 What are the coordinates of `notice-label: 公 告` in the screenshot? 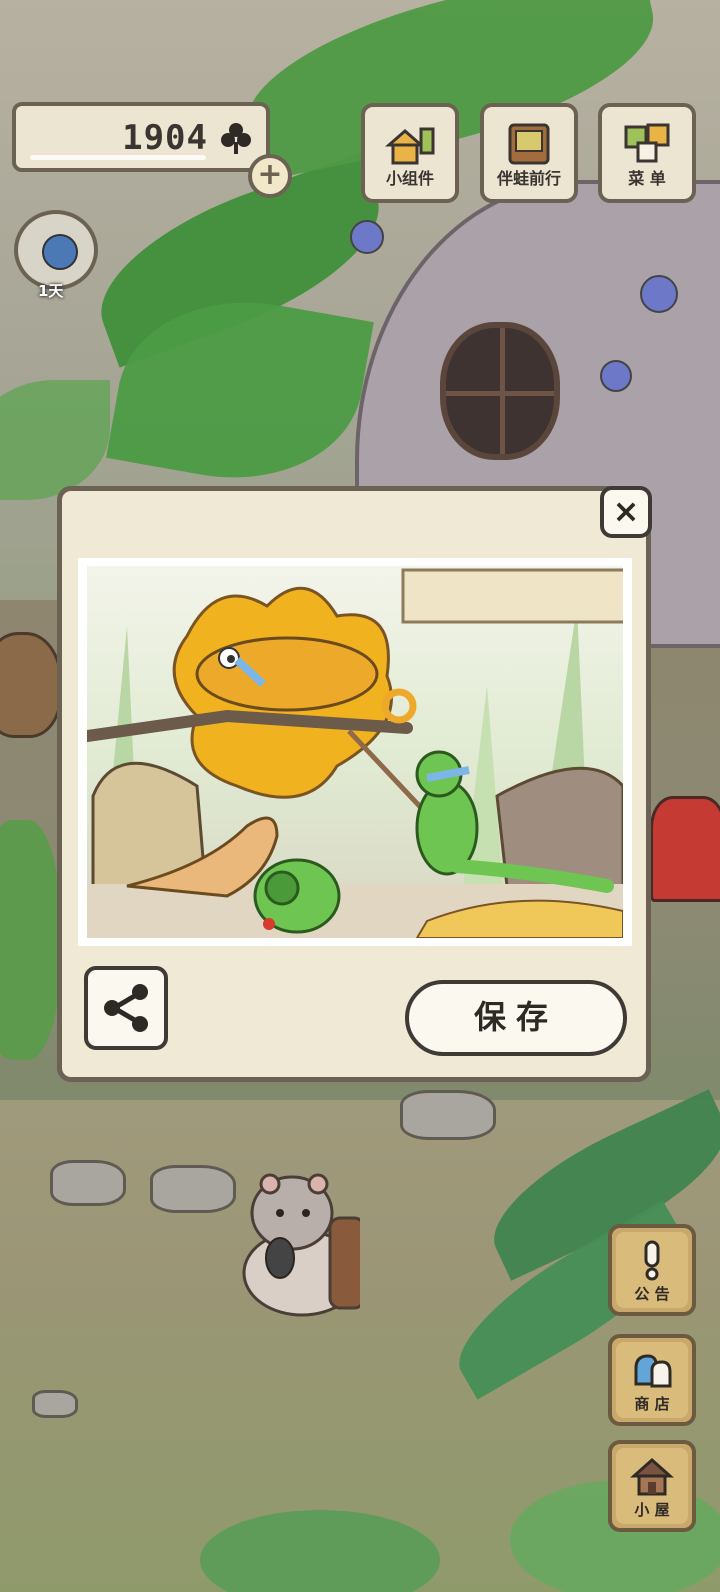 It's located at (652, 1294).